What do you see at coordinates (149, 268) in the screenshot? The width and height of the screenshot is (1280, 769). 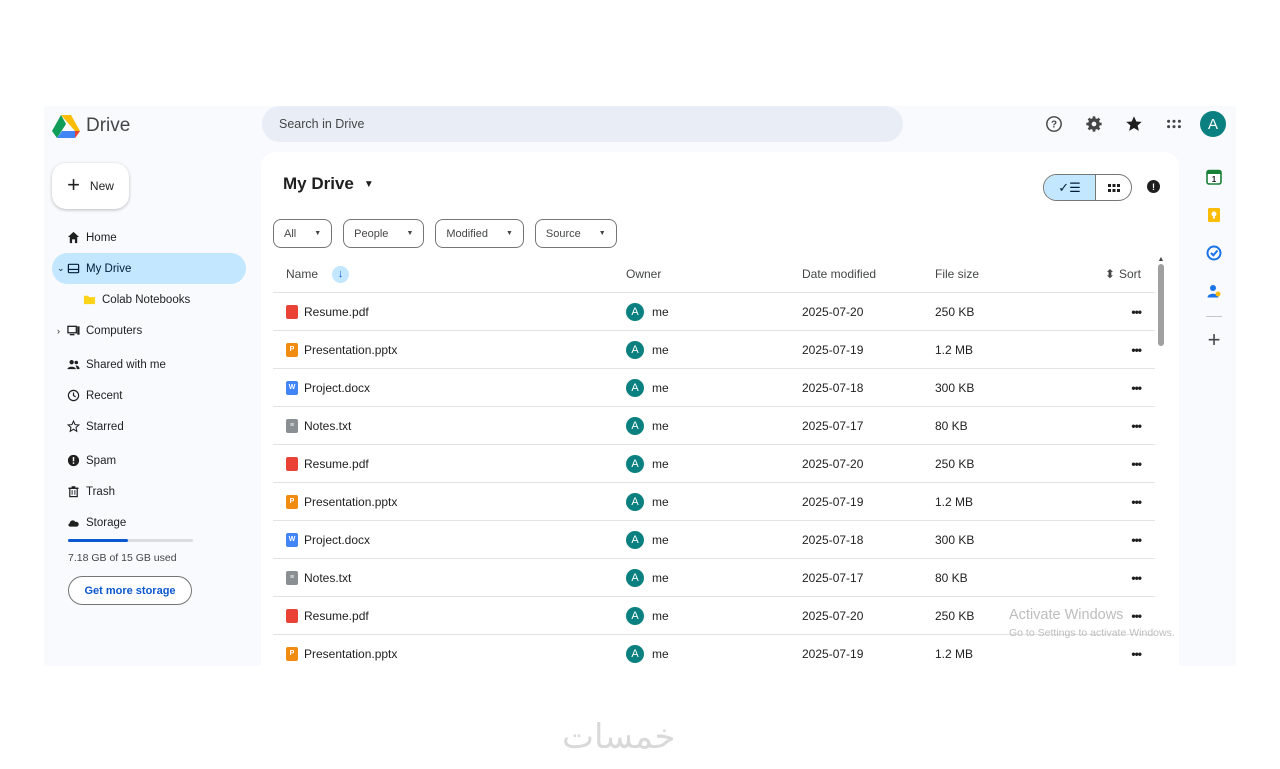 I see `sidebar-item-my-drive: ⌄ My Drive` at bounding box center [149, 268].